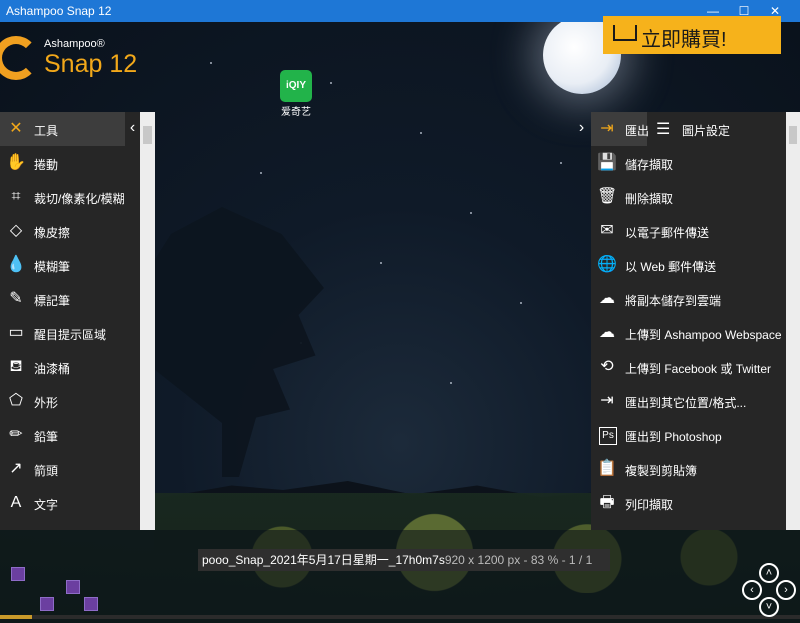 Image resolution: width=800 pixels, height=623 pixels. Describe the element at coordinates (16, 502) in the screenshot. I see `text-icon: A` at that location.